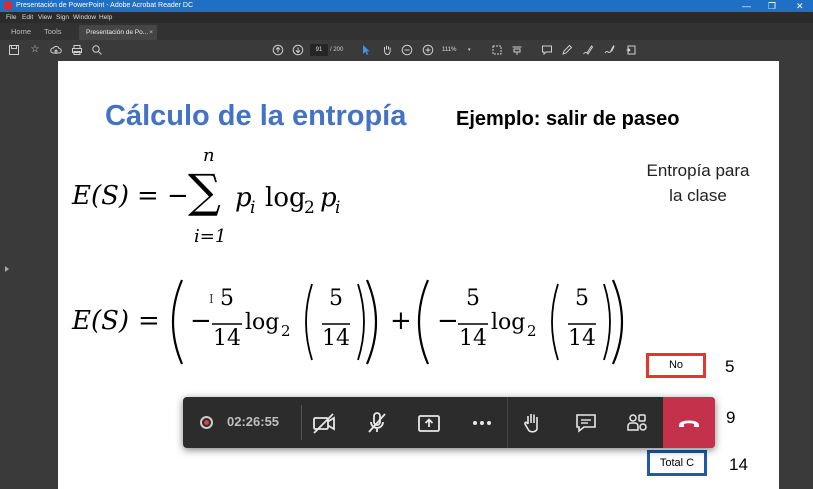 Image resolution: width=813 pixels, height=489 pixels. Describe the element at coordinates (285, 198) in the screenshot. I see `formula1-log: log` at that location.